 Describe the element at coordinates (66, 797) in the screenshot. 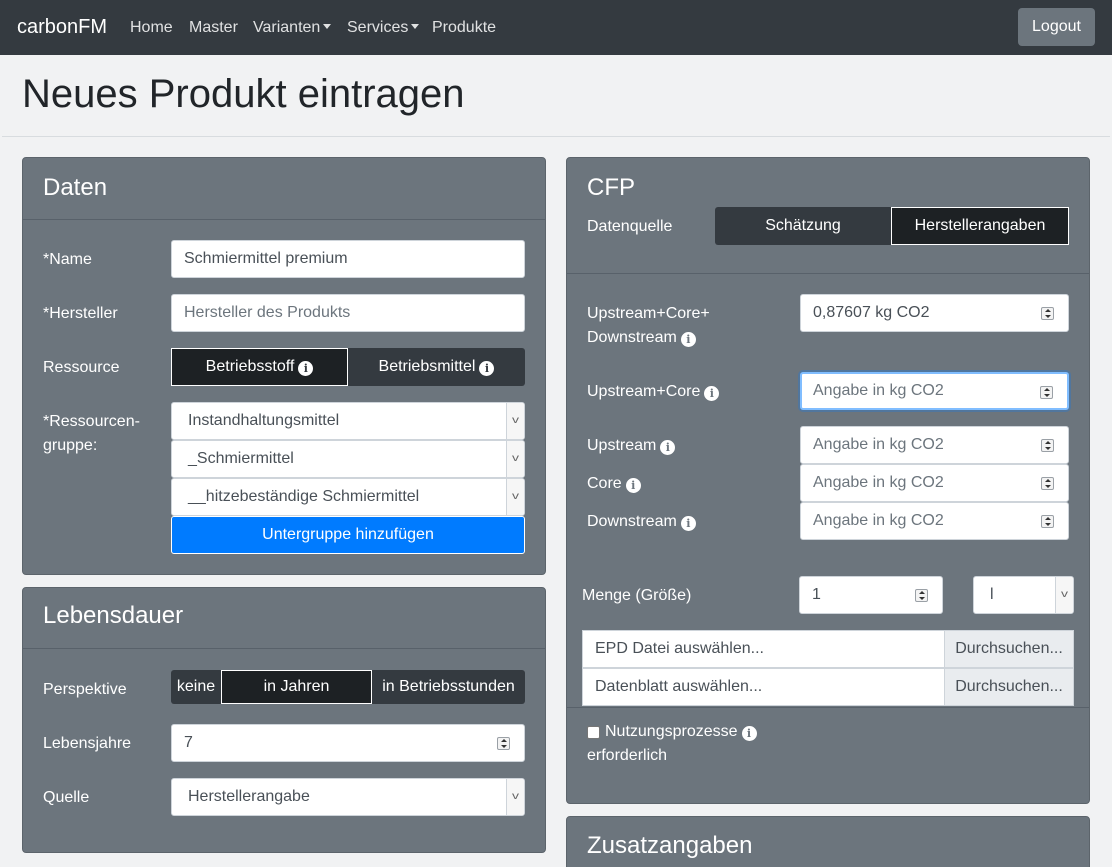

I see `quelle-label: Quelle` at that location.